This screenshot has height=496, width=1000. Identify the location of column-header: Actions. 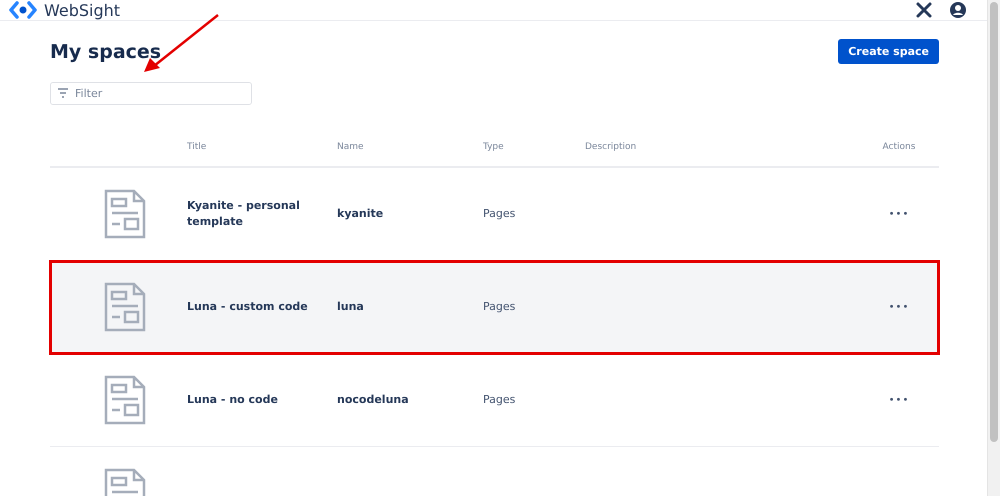
(899, 147).